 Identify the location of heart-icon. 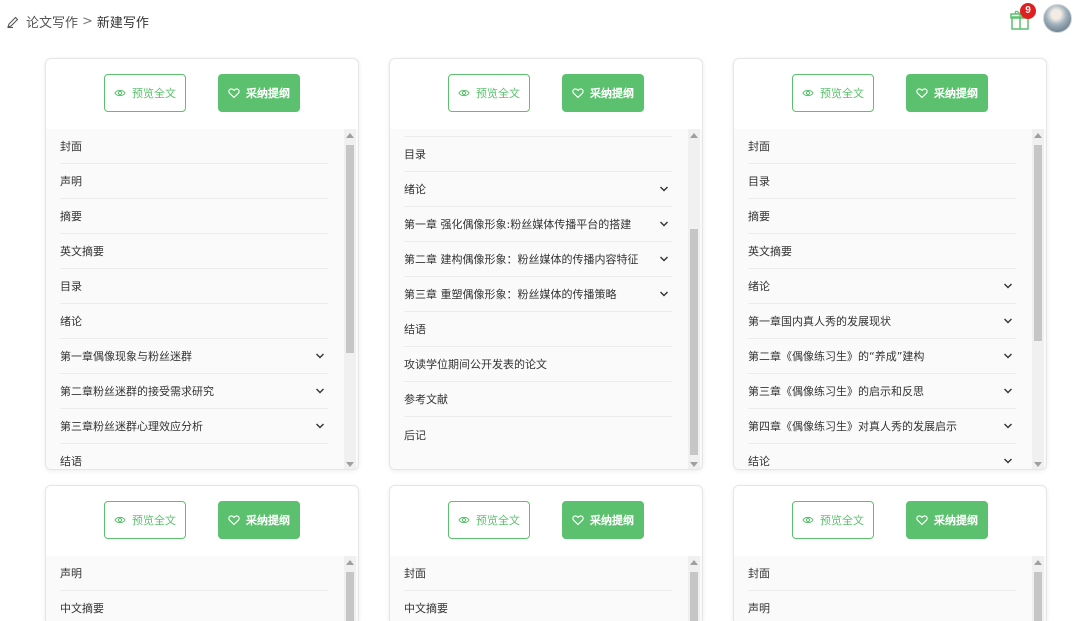
(922, 520).